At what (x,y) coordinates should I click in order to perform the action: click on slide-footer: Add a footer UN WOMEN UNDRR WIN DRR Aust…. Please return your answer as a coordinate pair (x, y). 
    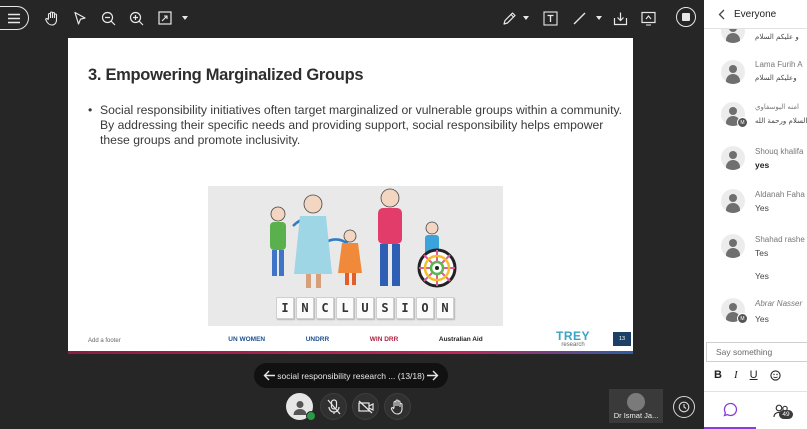
    Looking at the image, I should click on (350, 340).